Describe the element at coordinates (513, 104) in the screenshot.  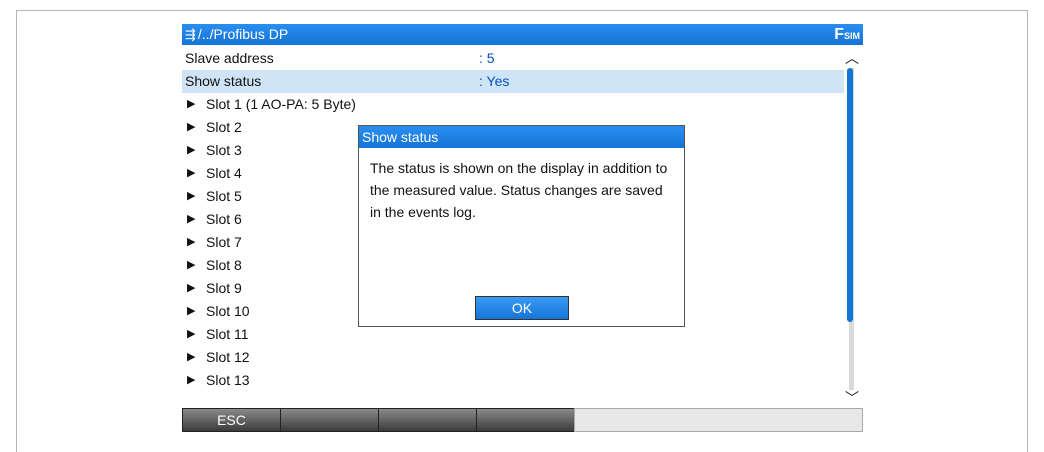
I see `slot-item-1: ▶ Slot 1 (1 AO-PA: 5 Byte)` at that location.